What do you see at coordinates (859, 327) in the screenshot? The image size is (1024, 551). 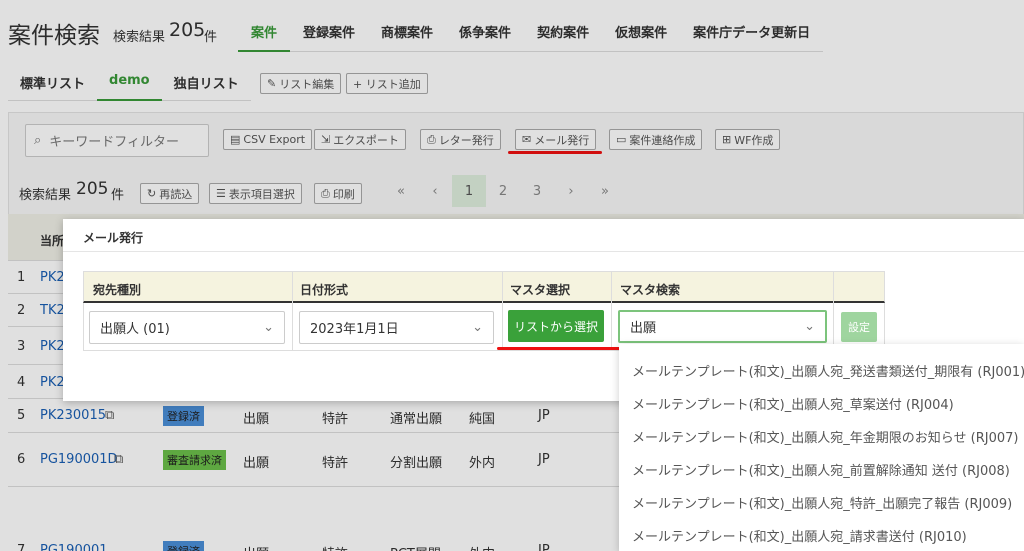 I see `settings-button: 設定` at bounding box center [859, 327].